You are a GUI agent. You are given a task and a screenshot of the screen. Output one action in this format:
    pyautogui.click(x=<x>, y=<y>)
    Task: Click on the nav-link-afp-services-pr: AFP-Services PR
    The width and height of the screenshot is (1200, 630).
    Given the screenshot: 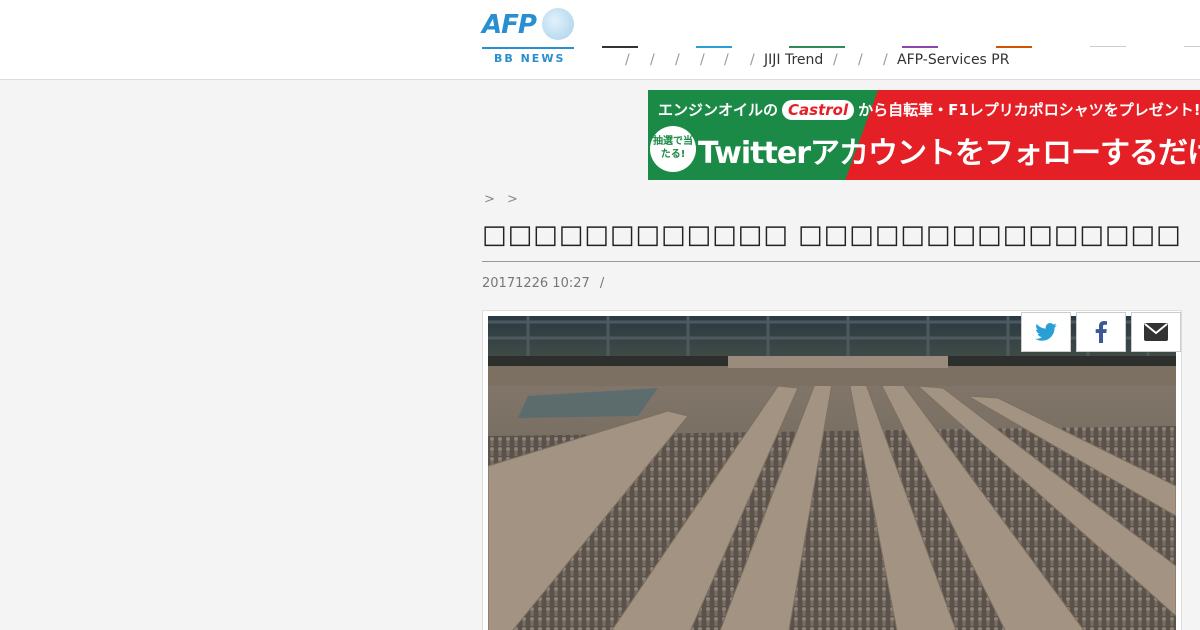 What is the action you would take?
    pyautogui.click(x=953, y=60)
    